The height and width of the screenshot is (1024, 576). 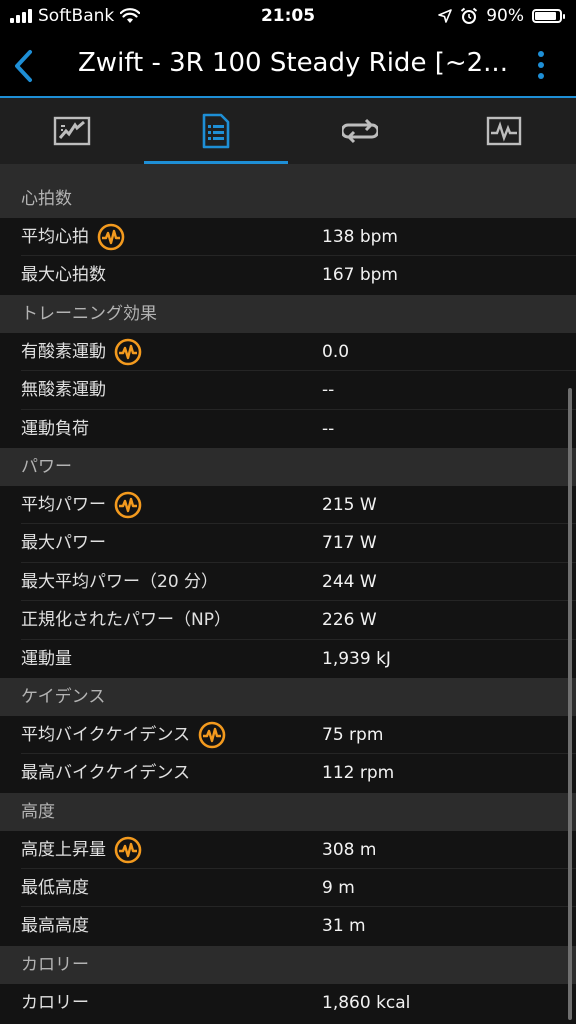 I want to click on stat-row: 高度上昇量 308 m, so click(x=288, y=850).